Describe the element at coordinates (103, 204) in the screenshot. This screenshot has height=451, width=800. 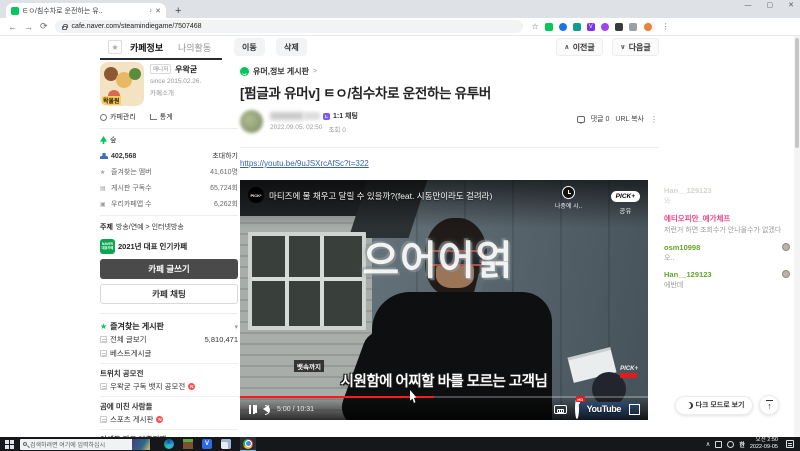
I see `app-icon: ▣` at that location.